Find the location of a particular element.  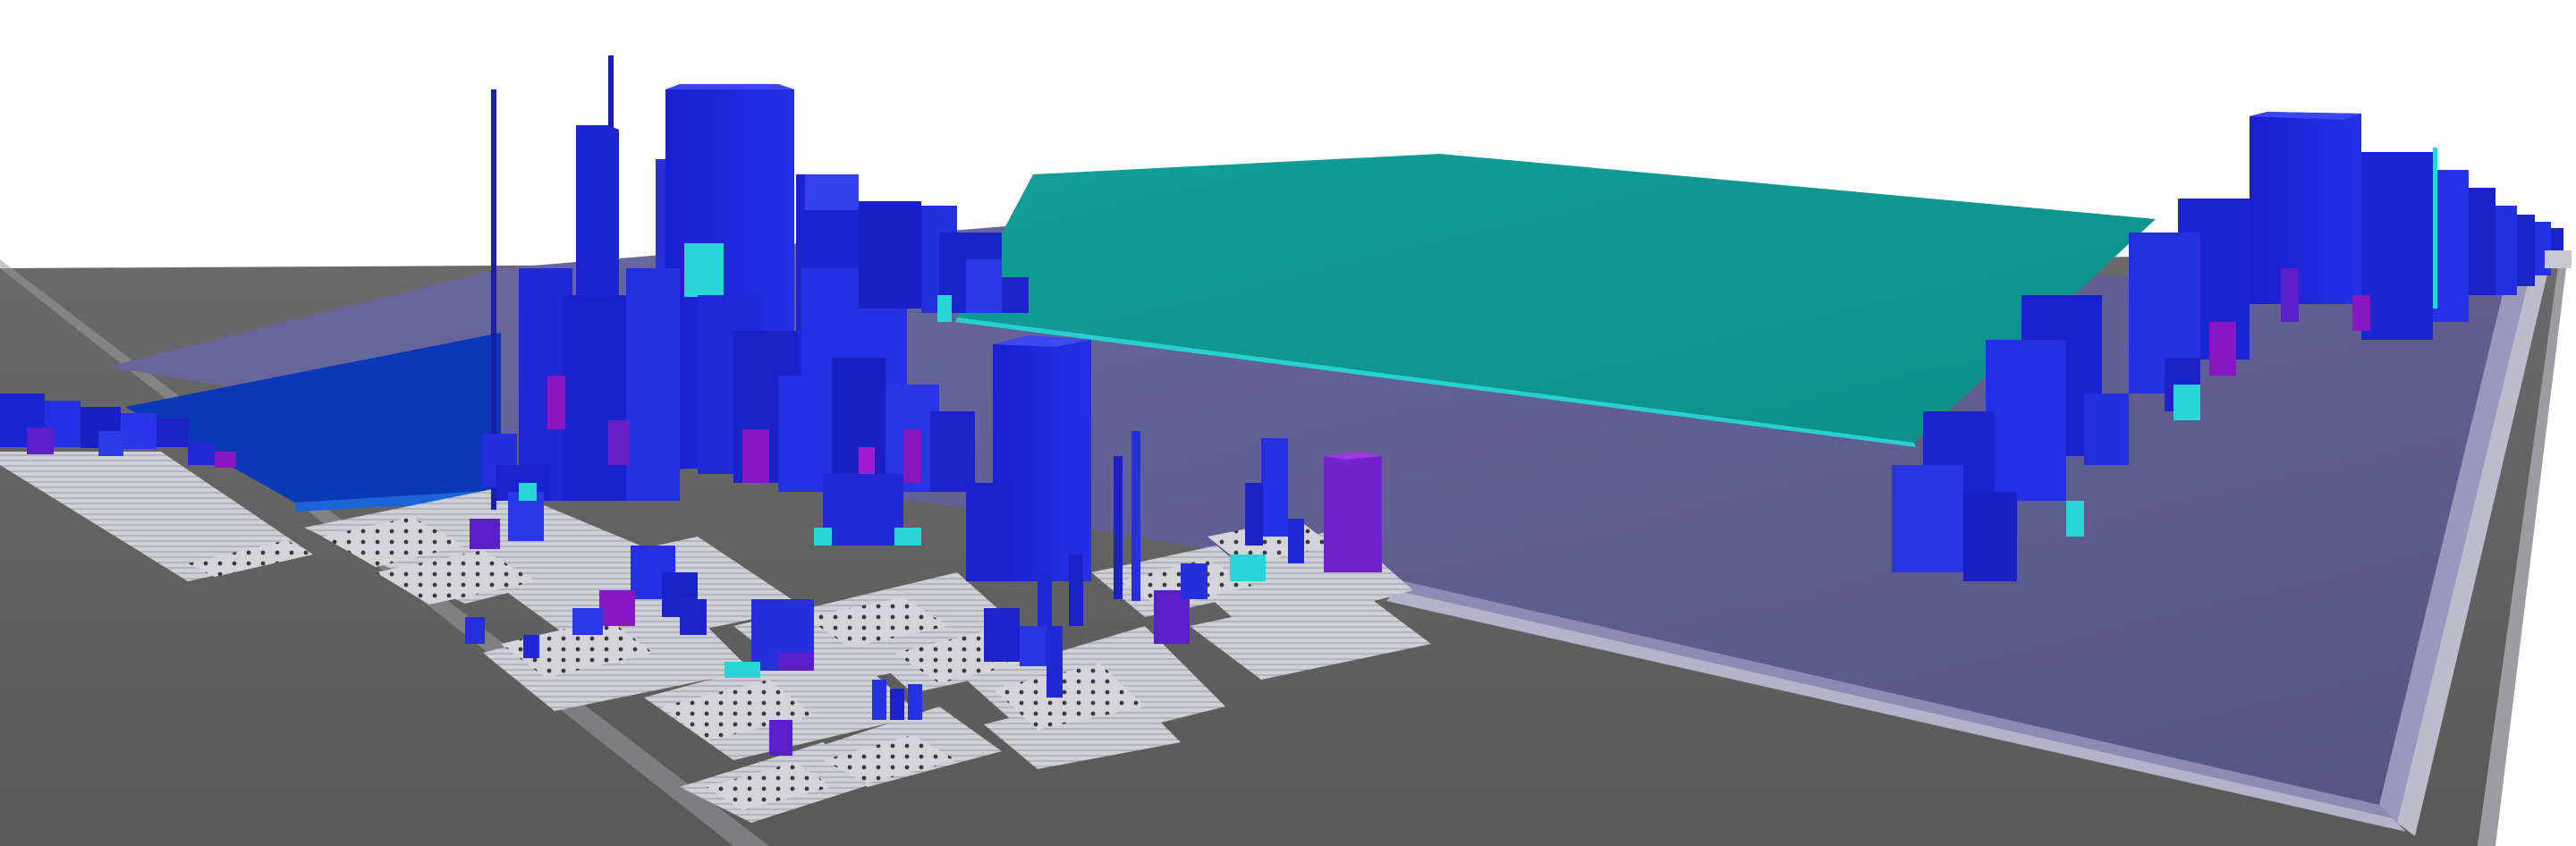

downtown-building-cluster is located at coordinates (749, 302).